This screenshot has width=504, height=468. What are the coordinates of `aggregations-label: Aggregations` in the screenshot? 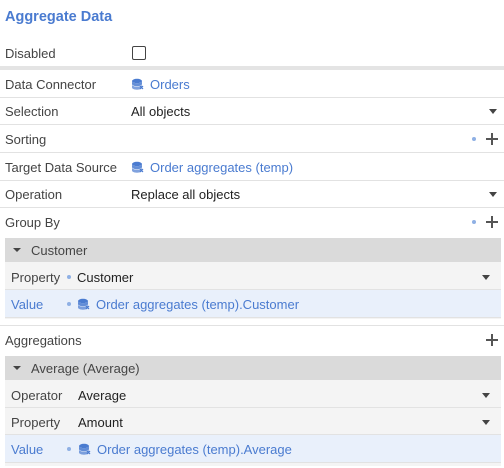 It's located at (43, 340).